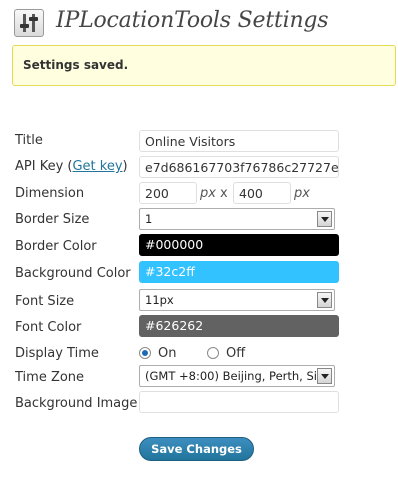 The image size is (398, 479). What do you see at coordinates (302, 193) in the screenshot?
I see `height-unit: px` at bounding box center [302, 193].